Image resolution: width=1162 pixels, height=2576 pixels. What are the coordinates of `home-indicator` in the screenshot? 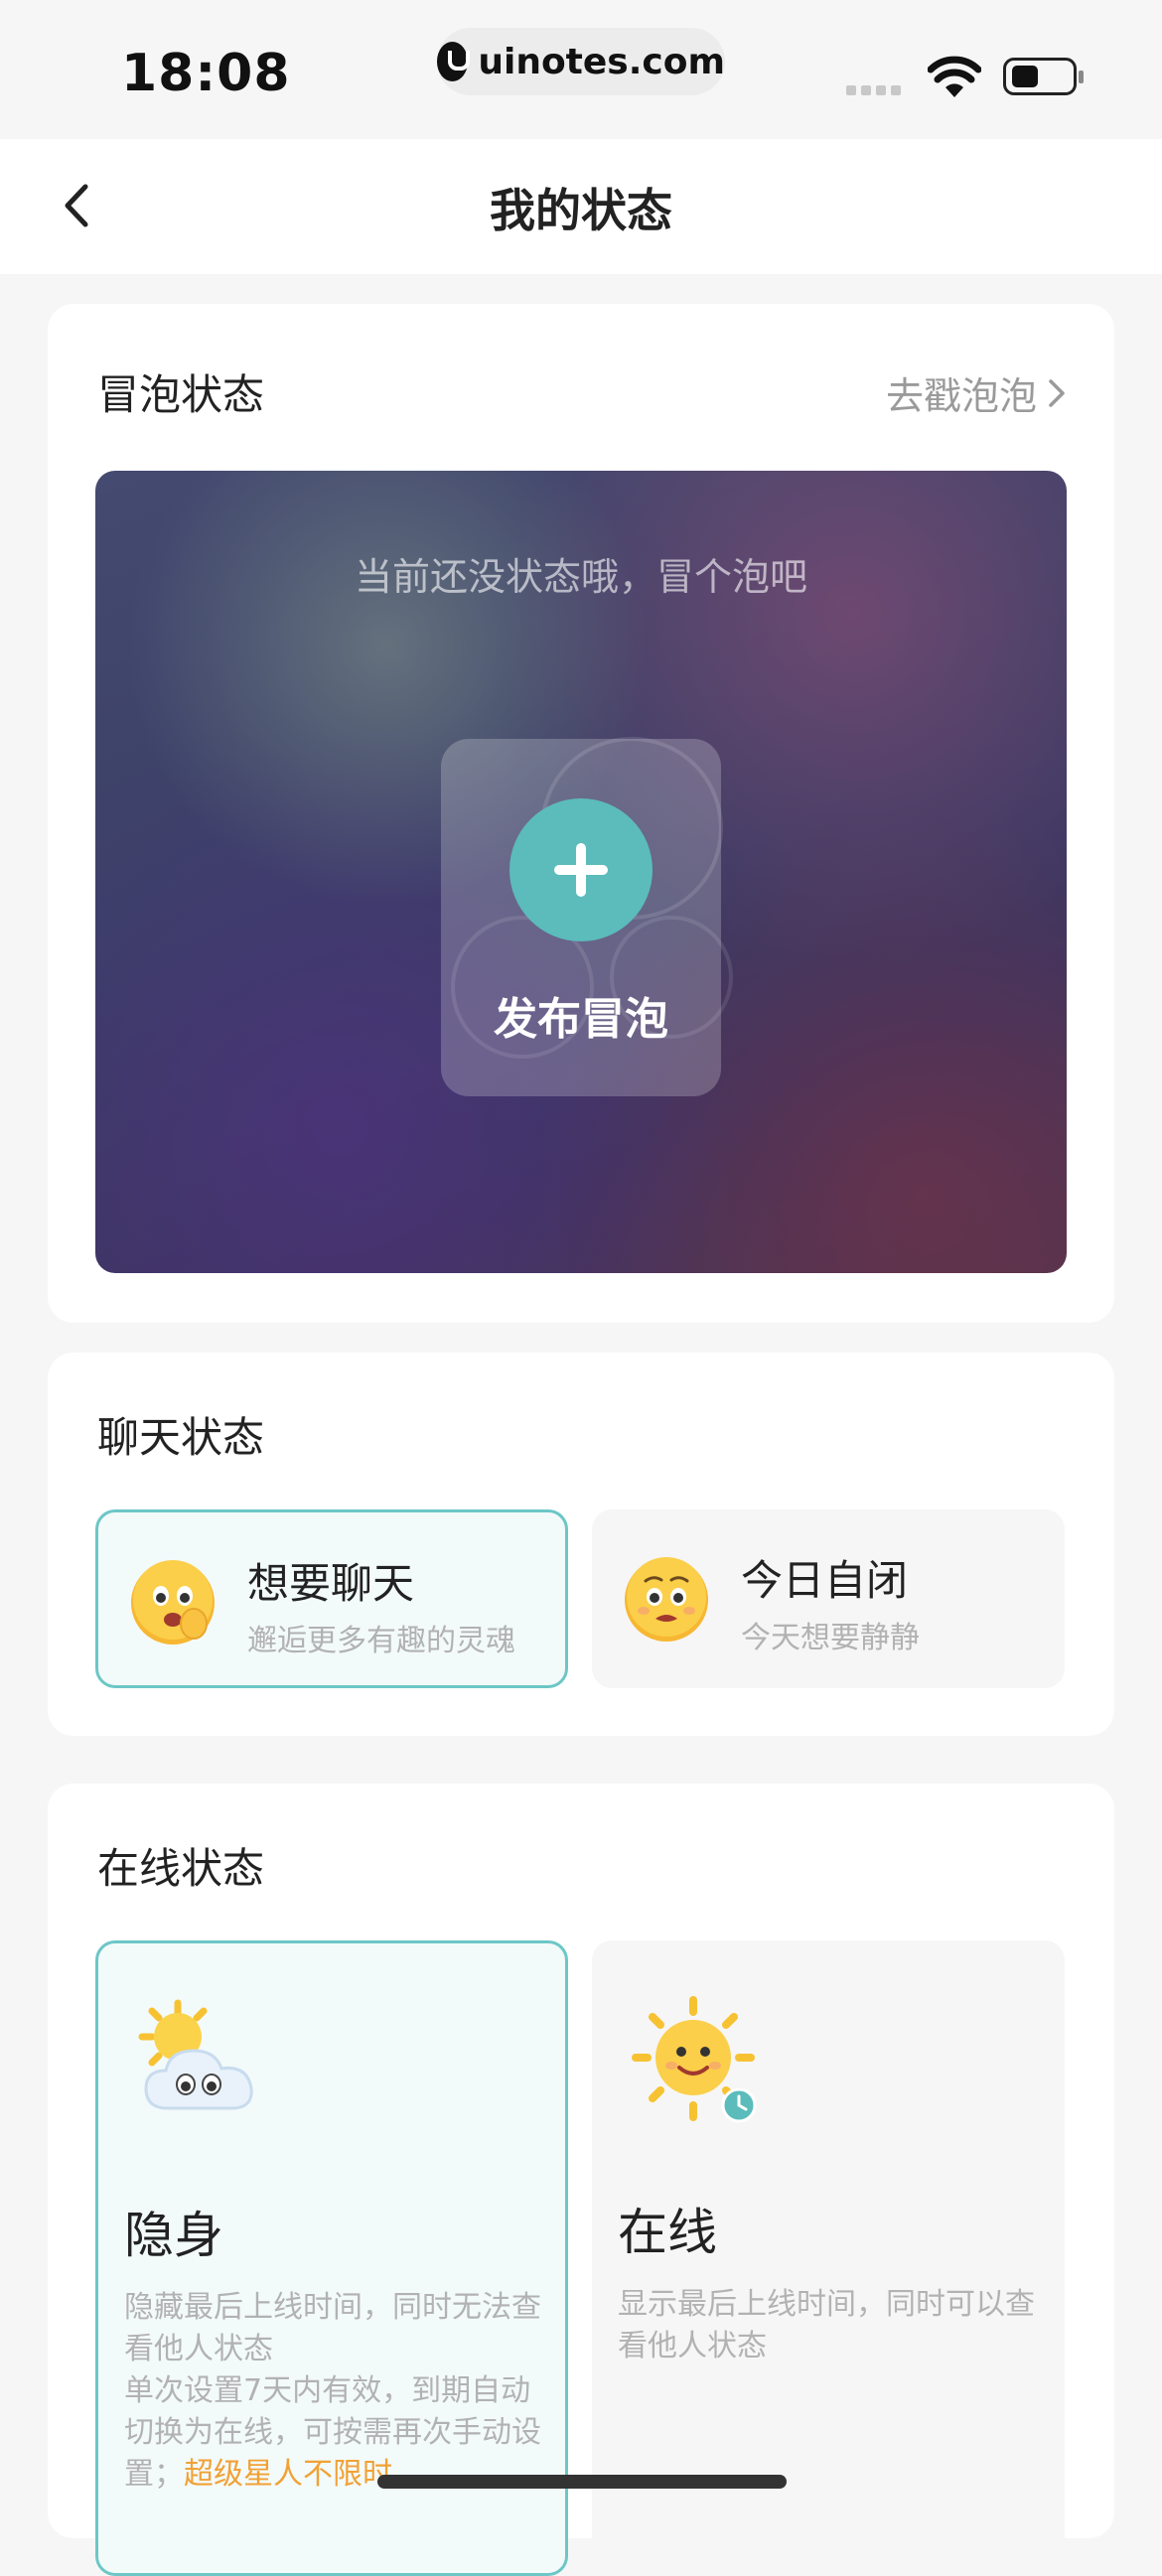 It's located at (582, 2482).